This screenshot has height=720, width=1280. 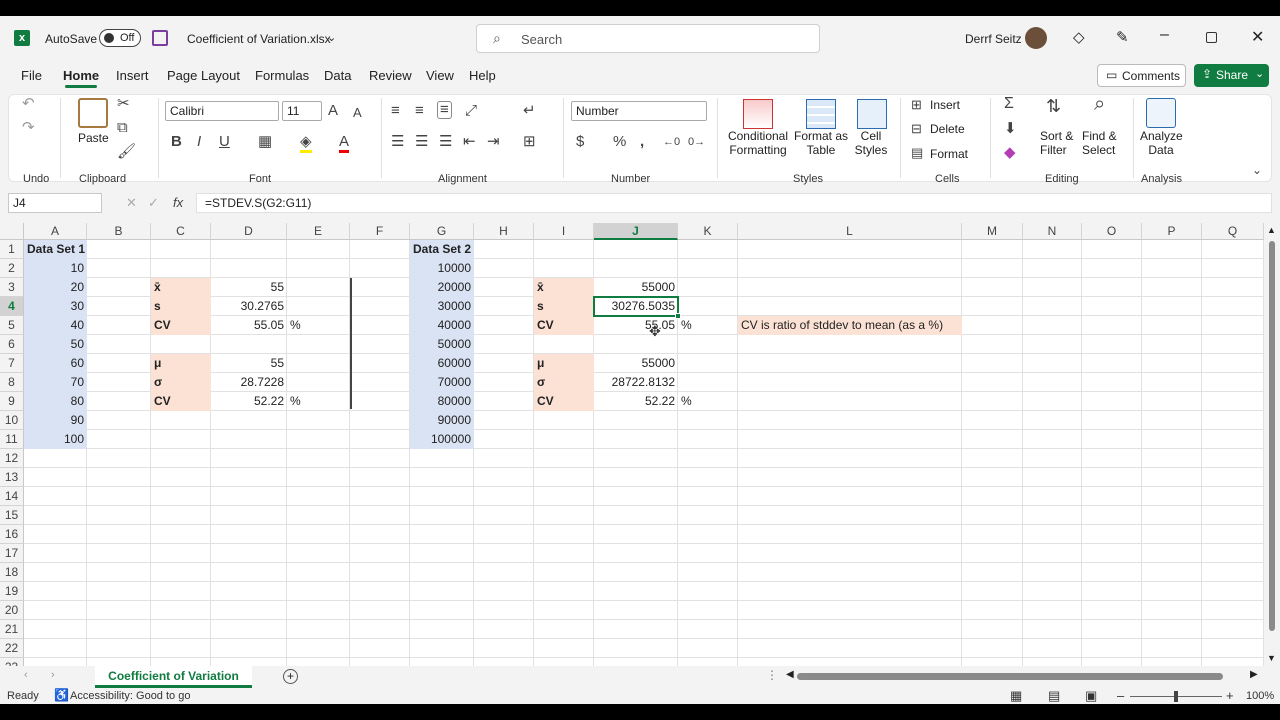 What do you see at coordinates (265, 142) in the screenshot?
I see `borders-icon: ▦` at bounding box center [265, 142].